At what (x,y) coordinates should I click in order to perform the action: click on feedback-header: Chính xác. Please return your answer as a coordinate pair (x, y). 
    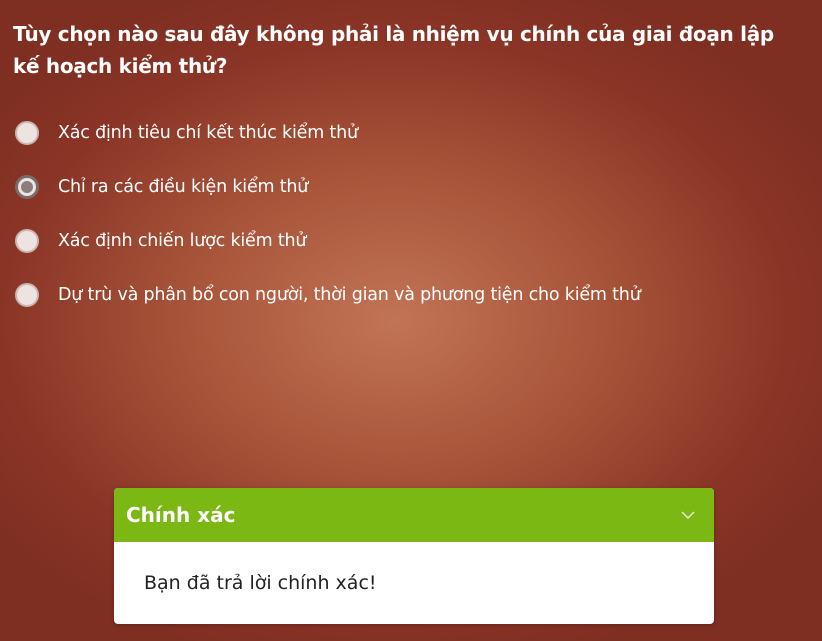
    Looking at the image, I should click on (414, 515).